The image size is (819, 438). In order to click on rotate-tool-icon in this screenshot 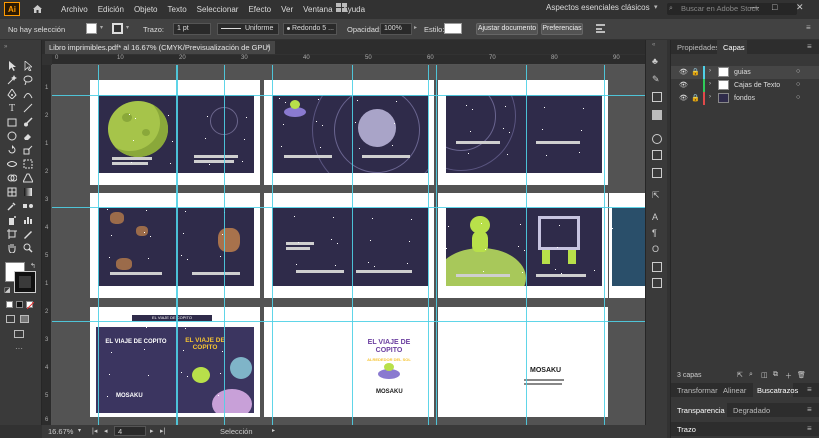, I will do `click(12, 150)`.